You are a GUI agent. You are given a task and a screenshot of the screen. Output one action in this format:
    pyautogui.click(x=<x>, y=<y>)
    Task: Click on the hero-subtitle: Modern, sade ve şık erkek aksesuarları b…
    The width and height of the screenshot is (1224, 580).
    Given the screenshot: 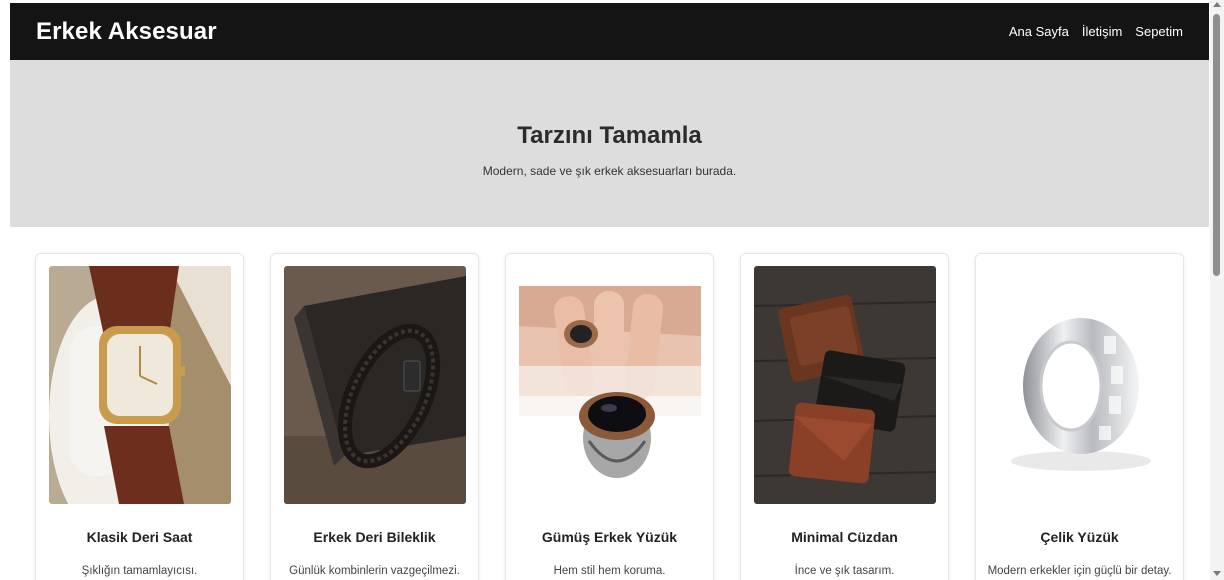 What is the action you would take?
    pyautogui.click(x=609, y=170)
    